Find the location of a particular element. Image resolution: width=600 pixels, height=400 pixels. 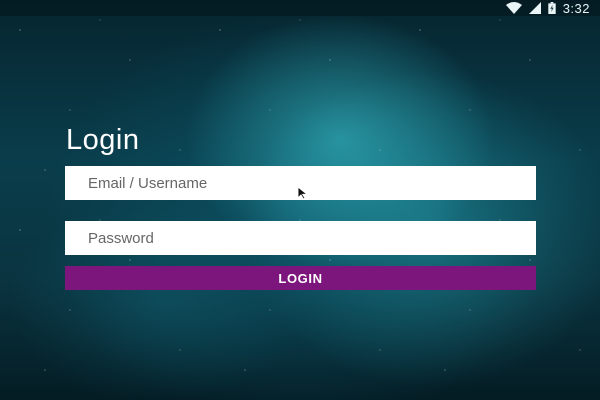

status-icons: 3:32 is located at coordinates (547, 8).